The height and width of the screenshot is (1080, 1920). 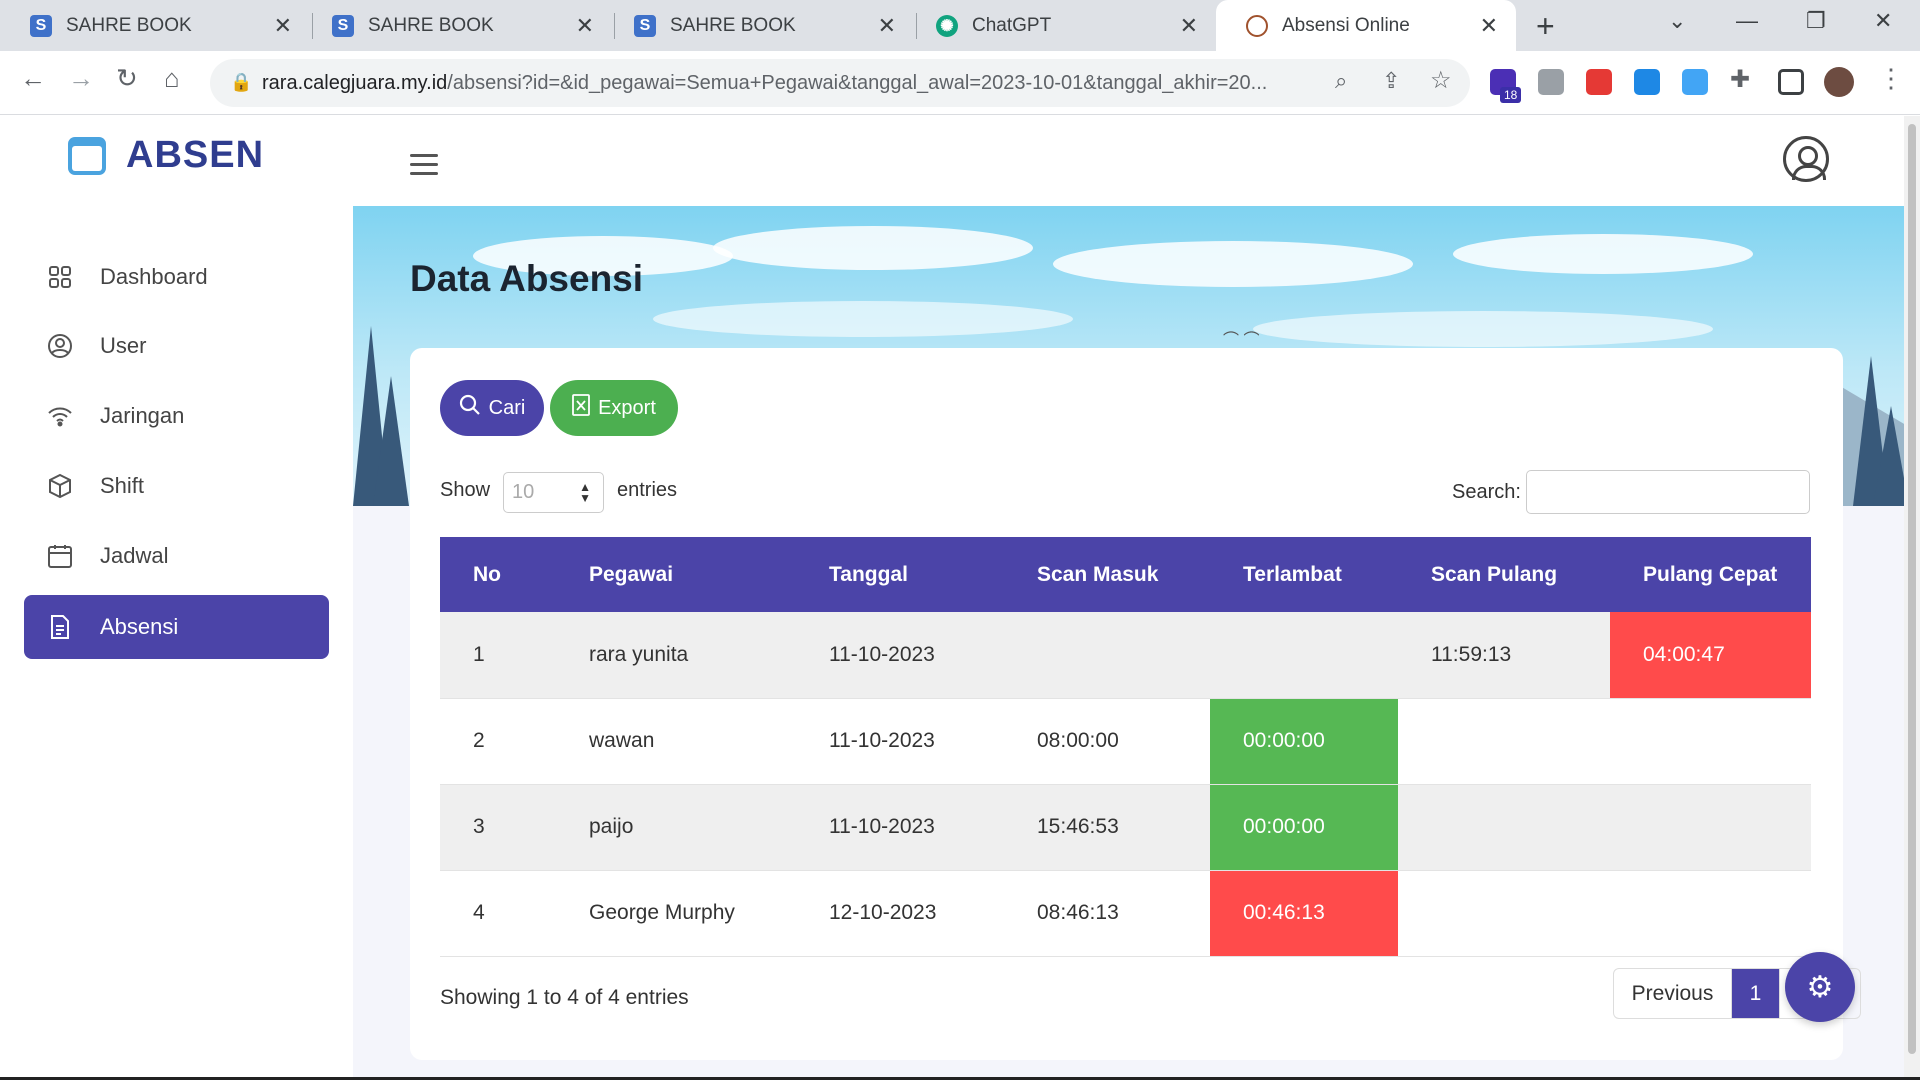 What do you see at coordinates (1747, 21) in the screenshot?
I see `minimize-button: —` at bounding box center [1747, 21].